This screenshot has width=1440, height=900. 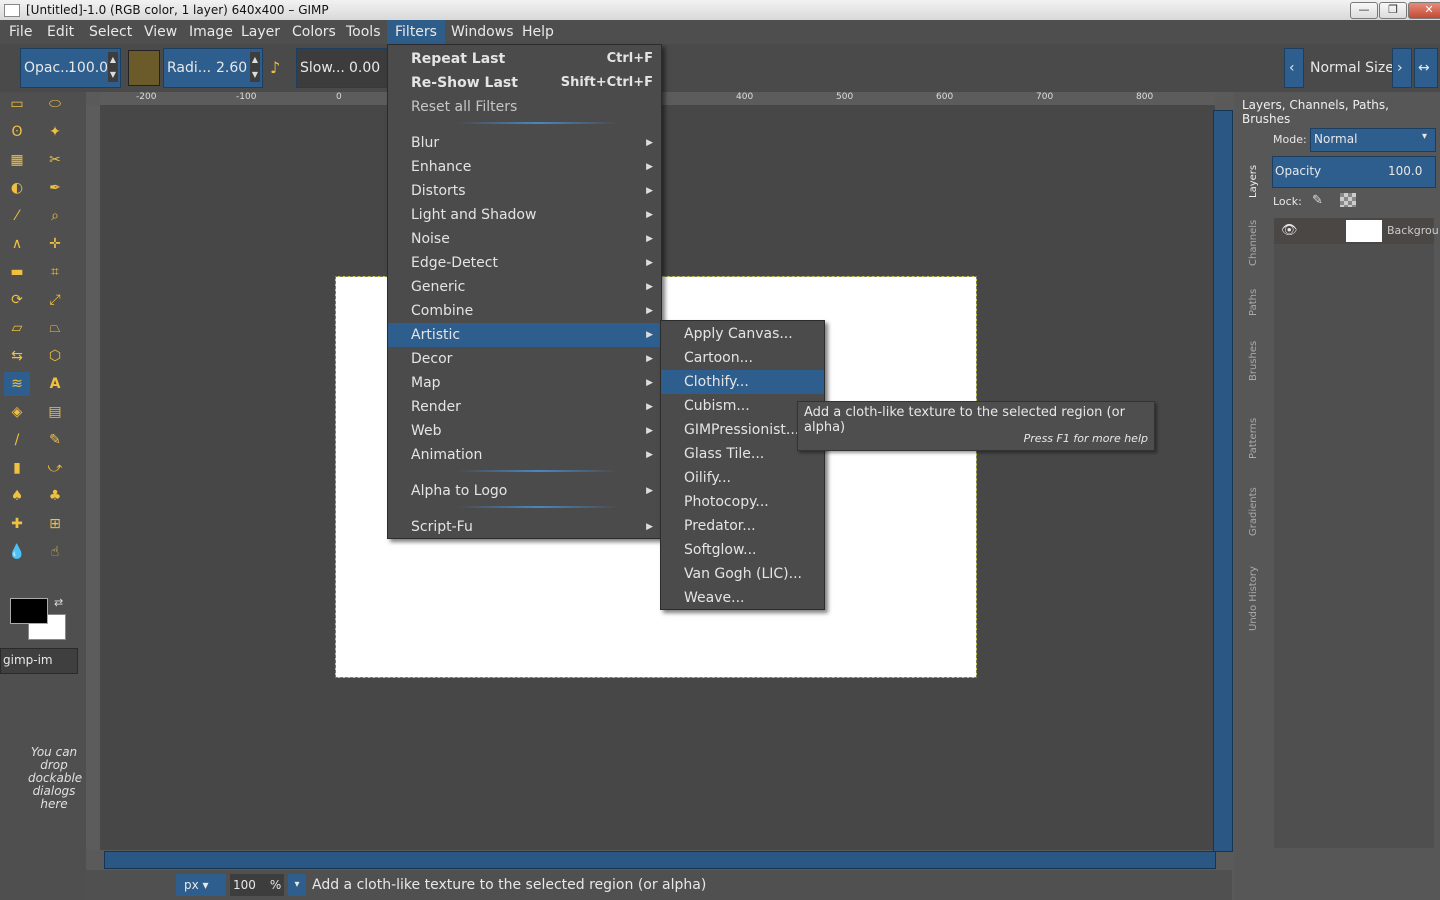 What do you see at coordinates (55, 328) in the screenshot?
I see `perspective-icon: ⏢` at bounding box center [55, 328].